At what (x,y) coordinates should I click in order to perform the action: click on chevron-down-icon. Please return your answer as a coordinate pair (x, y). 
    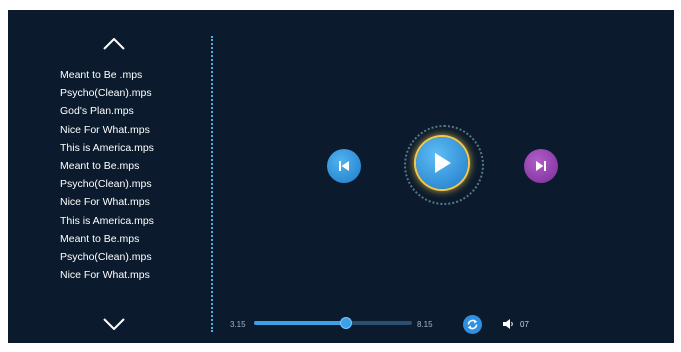
    Looking at the image, I should click on (114, 324).